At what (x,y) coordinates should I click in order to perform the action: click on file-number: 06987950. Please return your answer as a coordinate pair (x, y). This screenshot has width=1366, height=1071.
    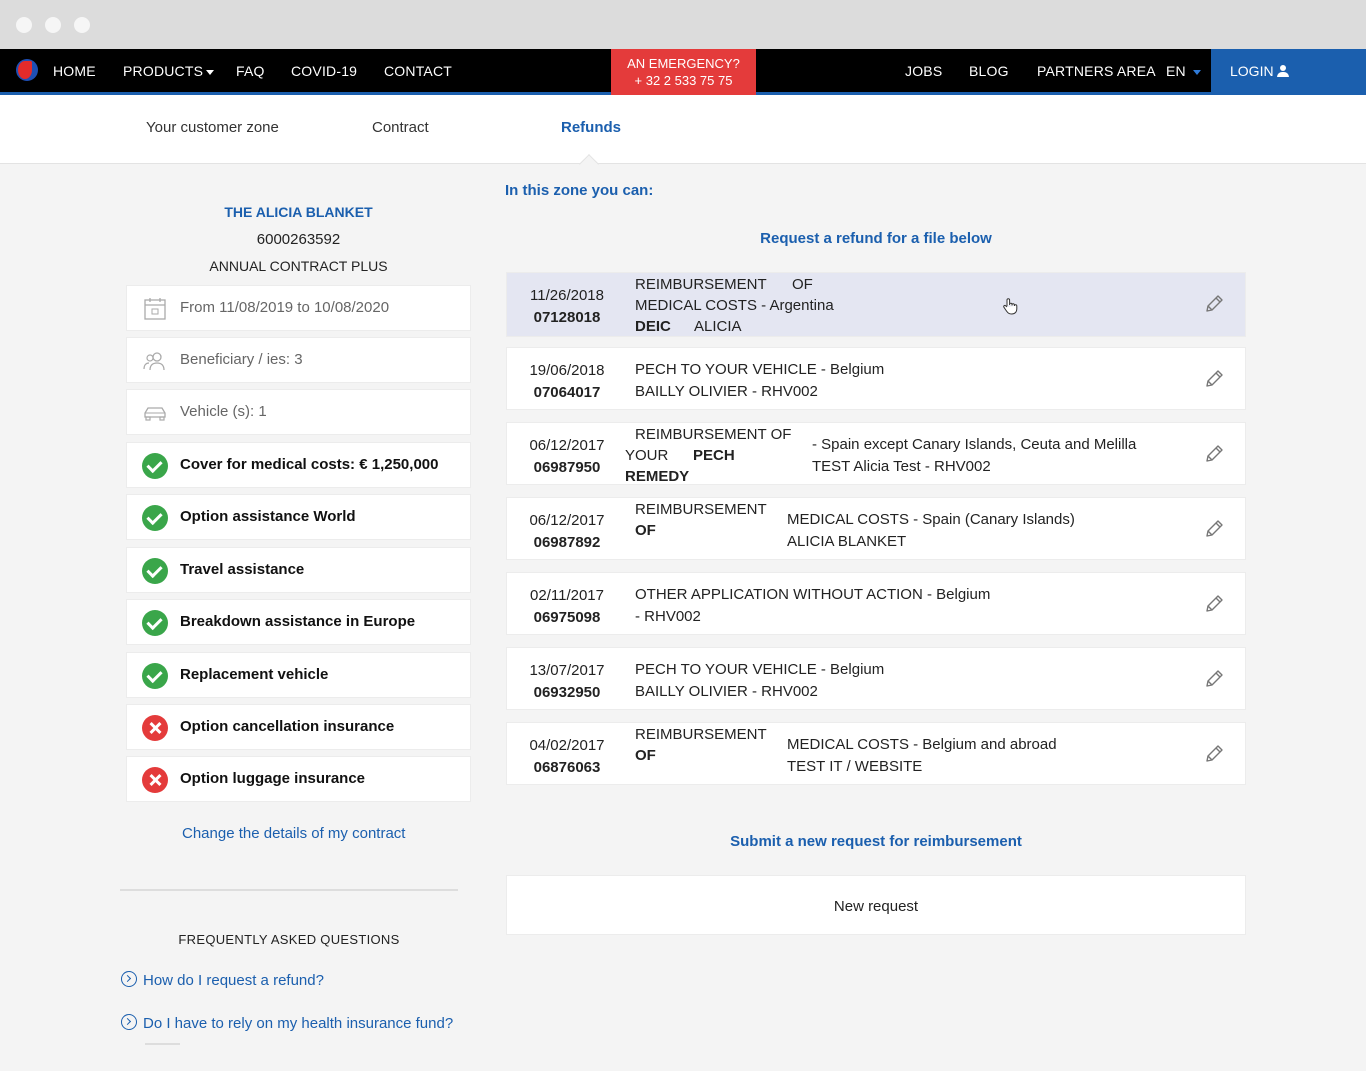
    Looking at the image, I should click on (567, 467).